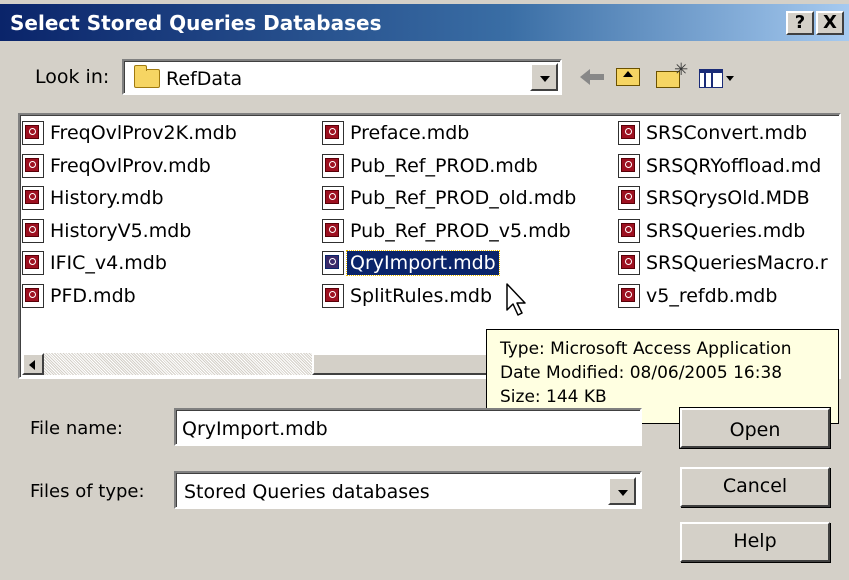 The height and width of the screenshot is (580, 849). What do you see at coordinates (130, 165) in the screenshot?
I see `file-name: FreqOvlProv.mdb` at bounding box center [130, 165].